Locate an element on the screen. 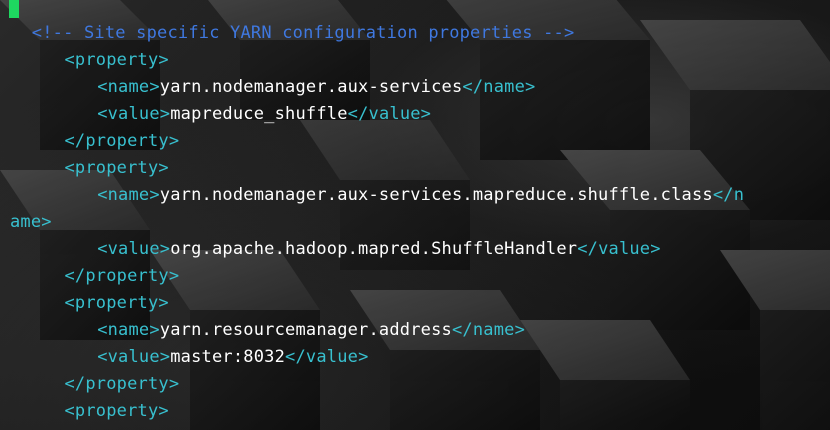 This screenshot has width=830, height=430. text-cursor is located at coordinates (14, 9).